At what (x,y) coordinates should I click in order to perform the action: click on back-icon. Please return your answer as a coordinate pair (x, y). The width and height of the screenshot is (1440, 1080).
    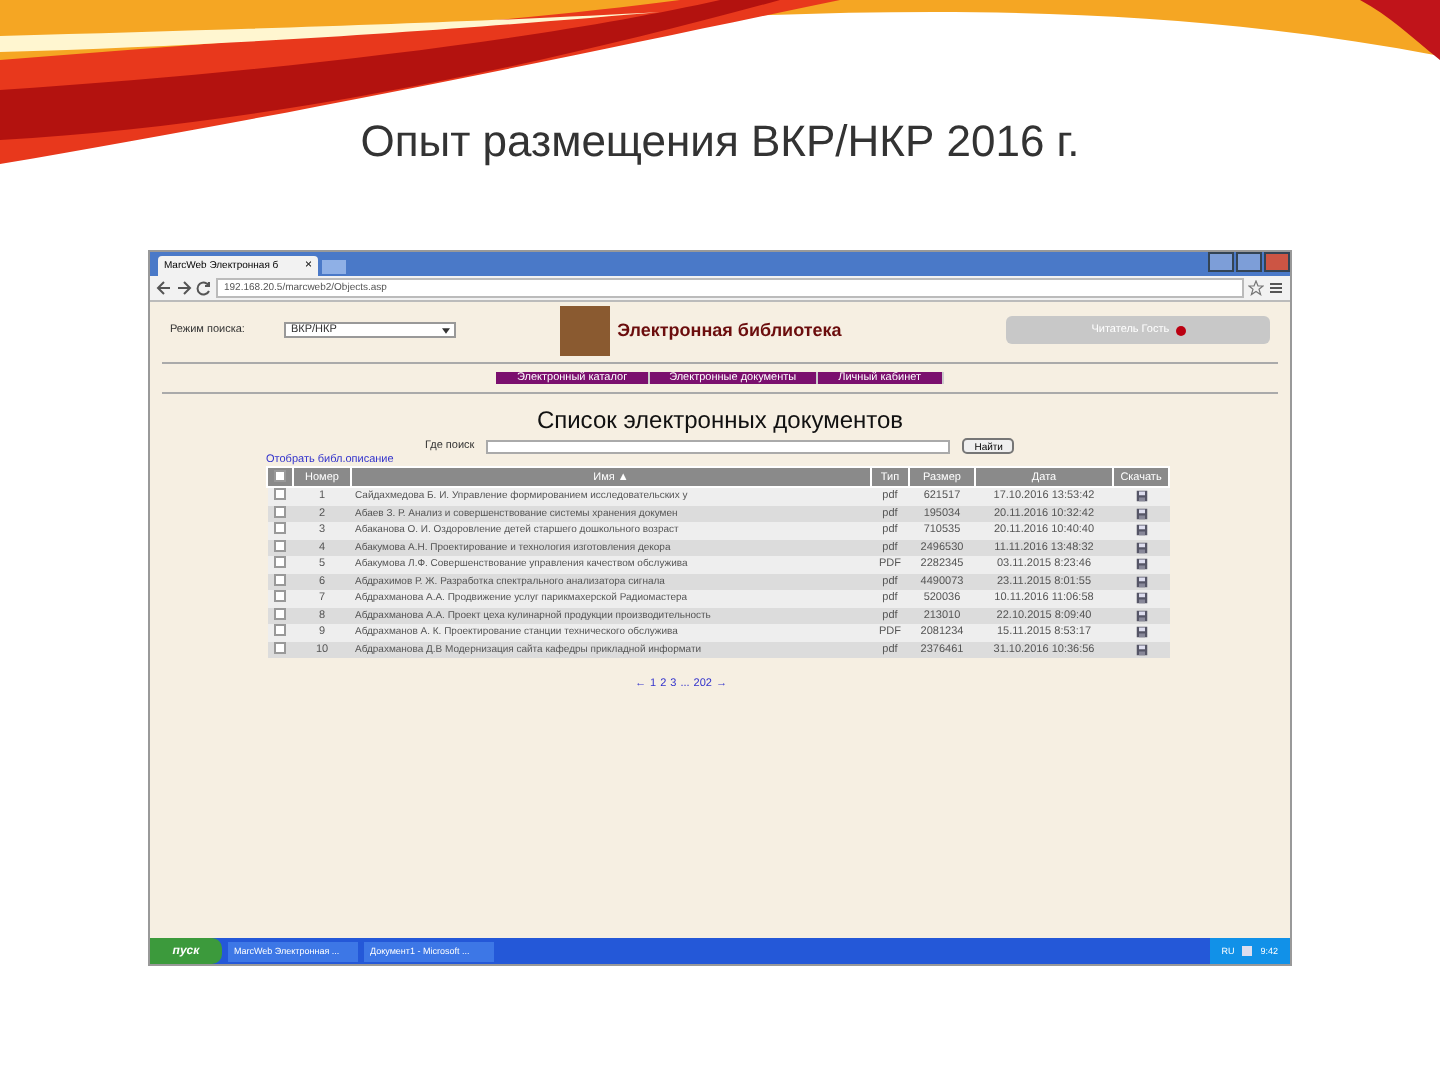
    Looking at the image, I should click on (164, 288).